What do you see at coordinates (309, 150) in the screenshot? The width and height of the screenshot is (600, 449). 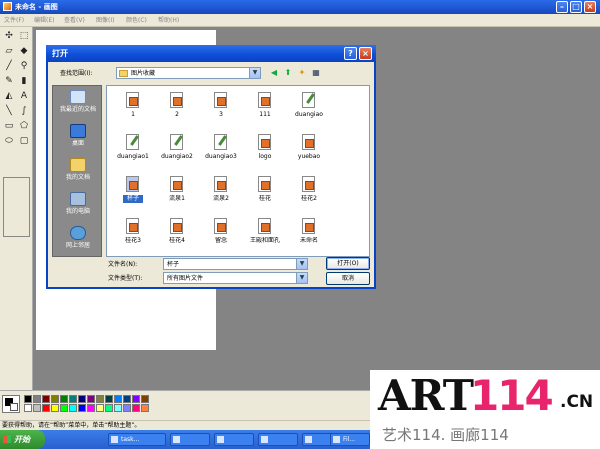 I see `file-item: yuebao` at bounding box center [309, 150].